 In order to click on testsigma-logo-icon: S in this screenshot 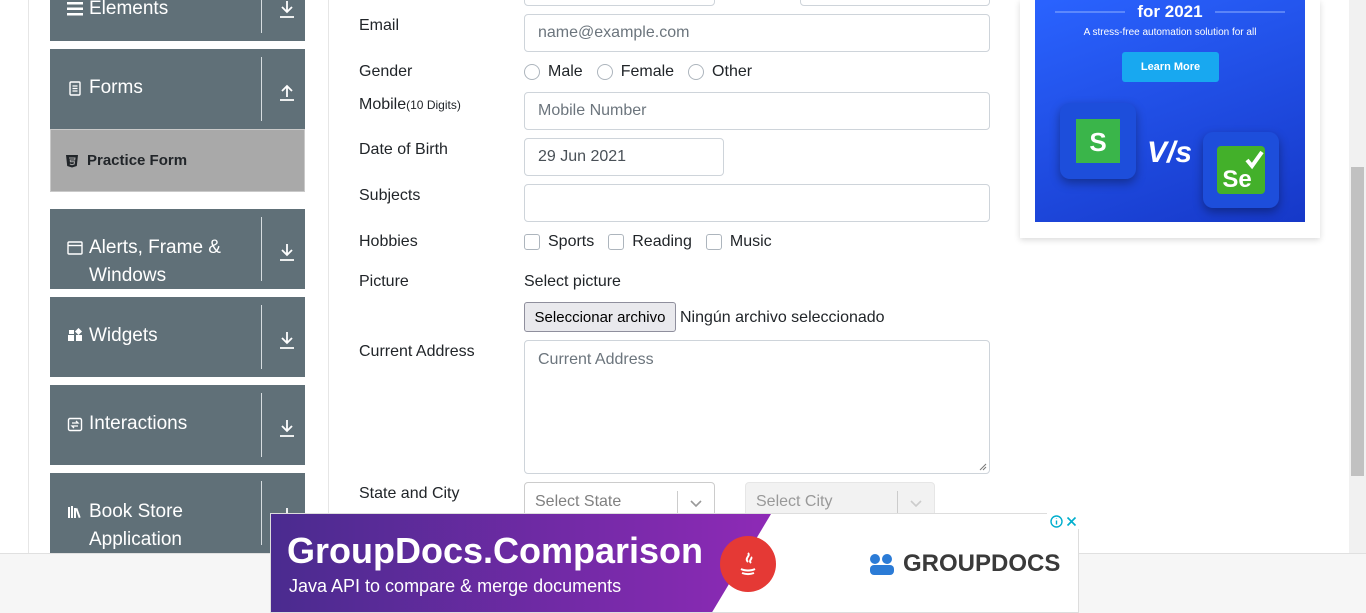, I will do `click(1098, 141)`.